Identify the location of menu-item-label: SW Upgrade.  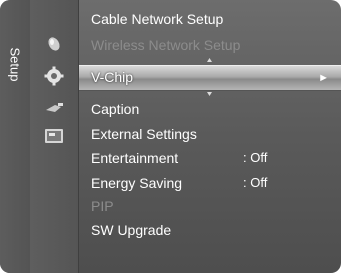
(131, 230).